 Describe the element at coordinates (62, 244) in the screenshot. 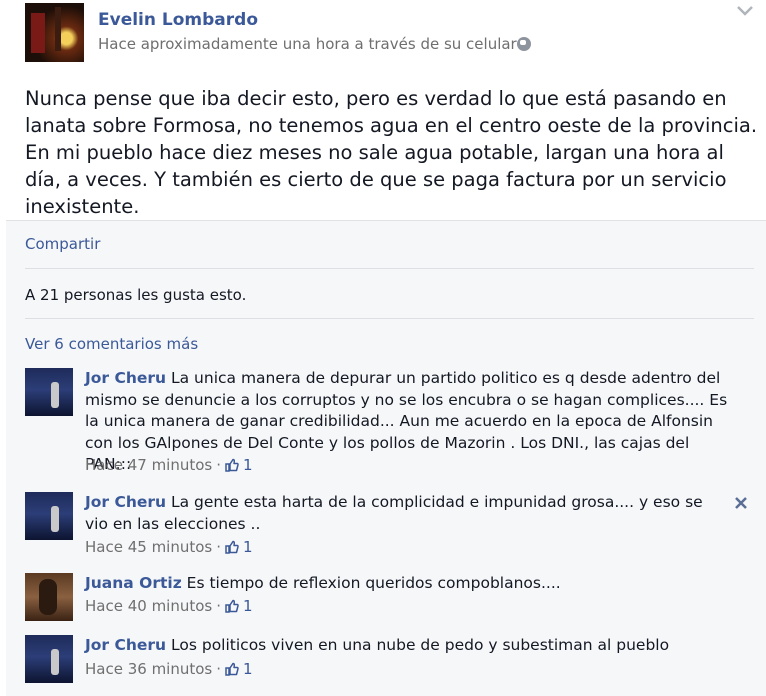

I see `share-link: Compartir` at that location.